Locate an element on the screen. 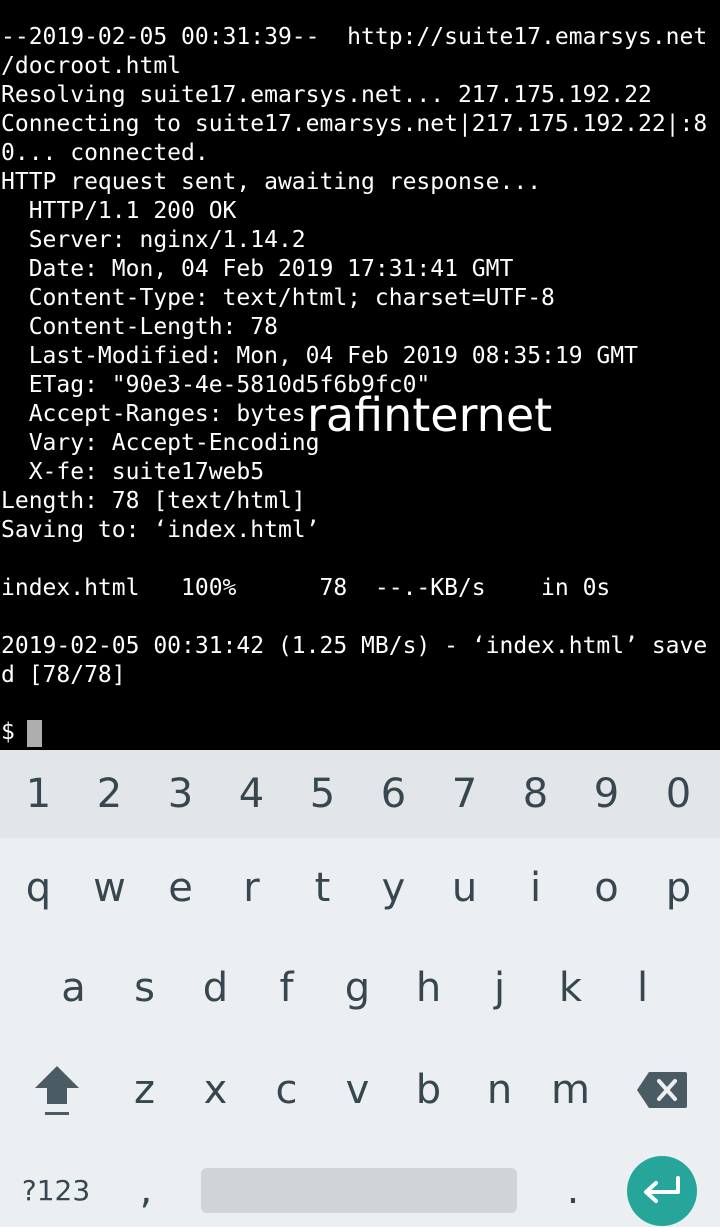 This screenshot has width=720, height=1227. terminal-line: Date: Mon, 04 Feb 2019 17:31:41 GMT is located at coordinates (257, 269).